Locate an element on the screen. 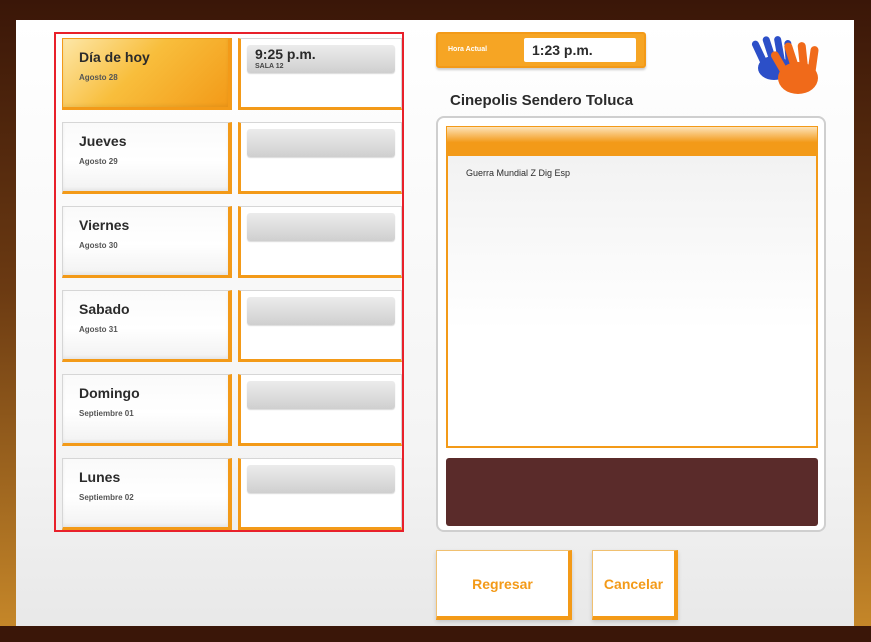 This screenshot has height=642, width=871. showtime-slot: 9:25 p.m. SALA 12 is located at coordinates (320, 74).